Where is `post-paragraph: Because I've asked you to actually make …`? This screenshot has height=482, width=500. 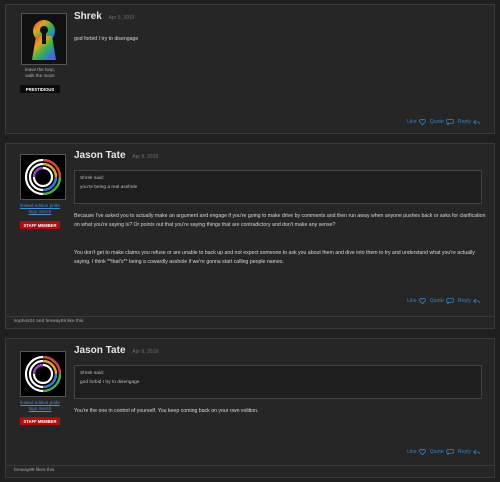 post-paragraph: Because I've asked you to actually make … is located at coordinates (280, 220).